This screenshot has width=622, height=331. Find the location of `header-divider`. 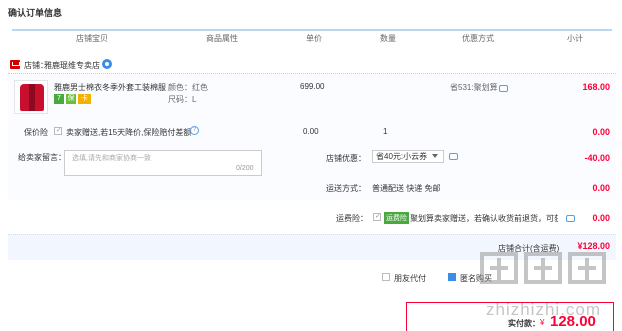

header-divider is located at coordinates (312, 30).